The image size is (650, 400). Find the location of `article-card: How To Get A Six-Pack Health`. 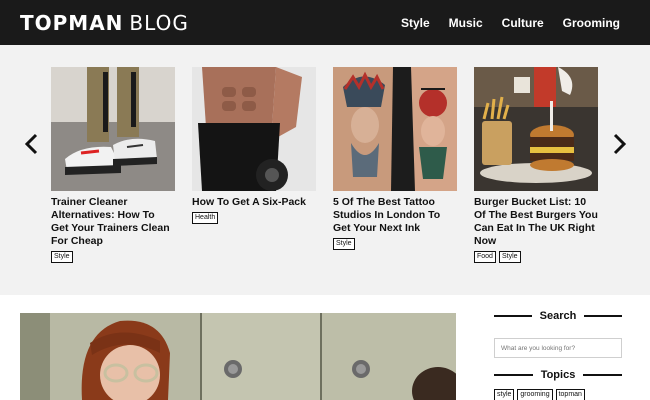

article-card: How To Get A Six-Pack Health is located at coordinates (254, 145).